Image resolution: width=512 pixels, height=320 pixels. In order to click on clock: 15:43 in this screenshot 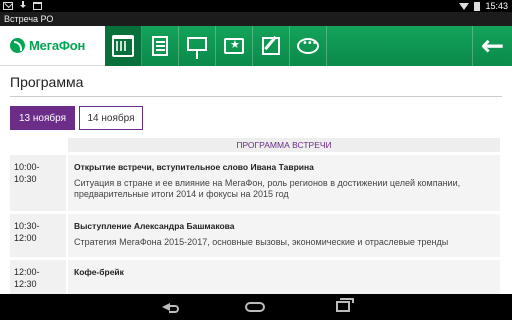, I will do `click(496, 6)`.